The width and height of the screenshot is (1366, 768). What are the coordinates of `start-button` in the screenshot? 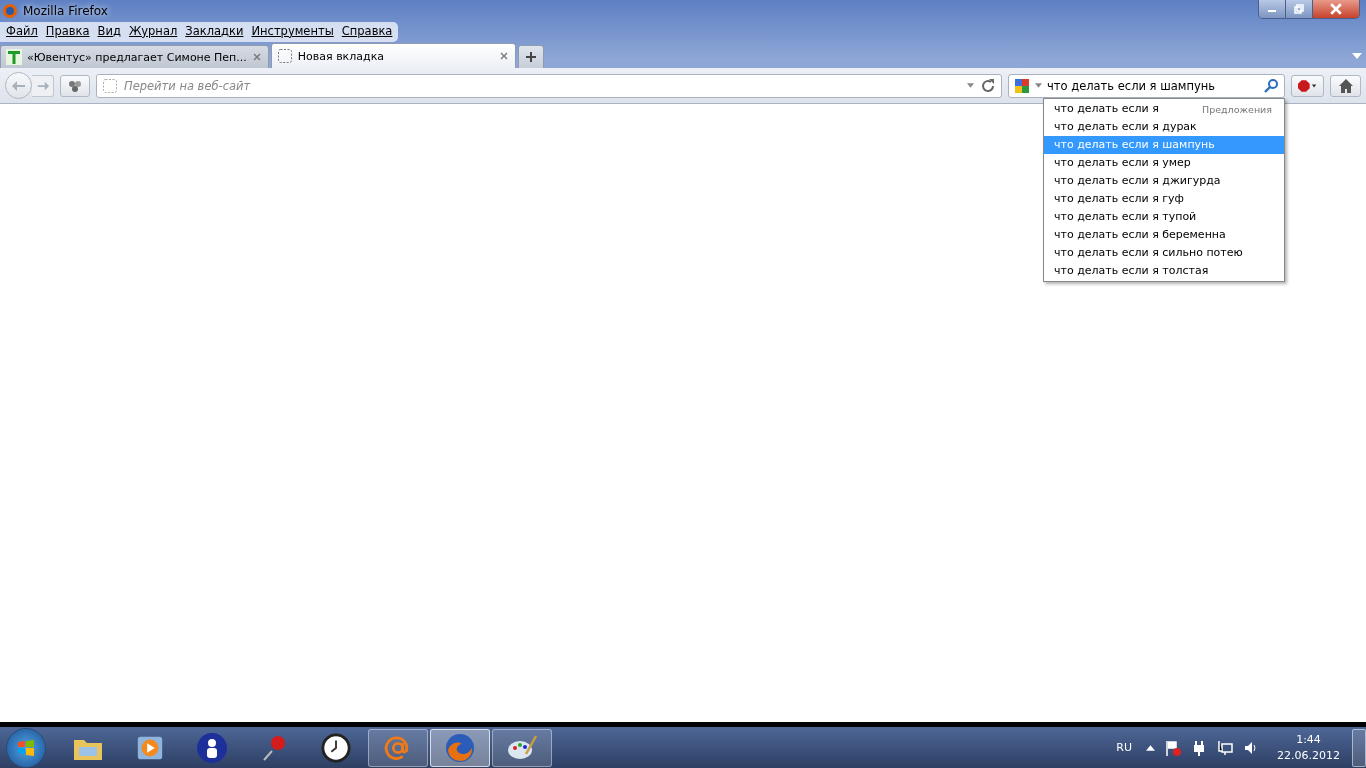 It's located at (26, 747).